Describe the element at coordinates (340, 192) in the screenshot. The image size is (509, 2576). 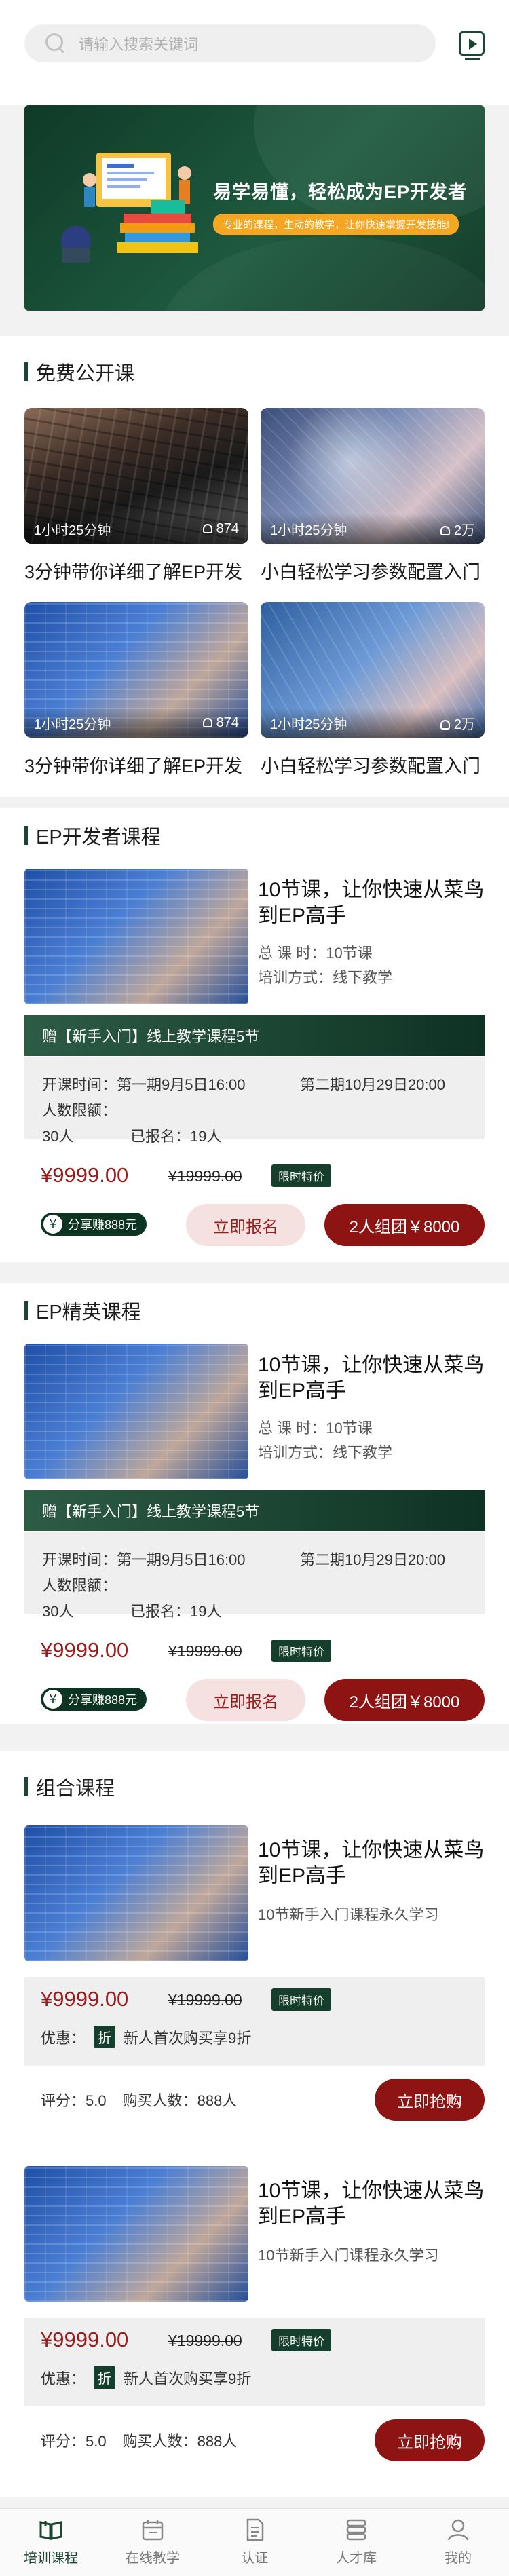
I see `banner-title: 易学易懂，轻松成为EP开发者` at that location.